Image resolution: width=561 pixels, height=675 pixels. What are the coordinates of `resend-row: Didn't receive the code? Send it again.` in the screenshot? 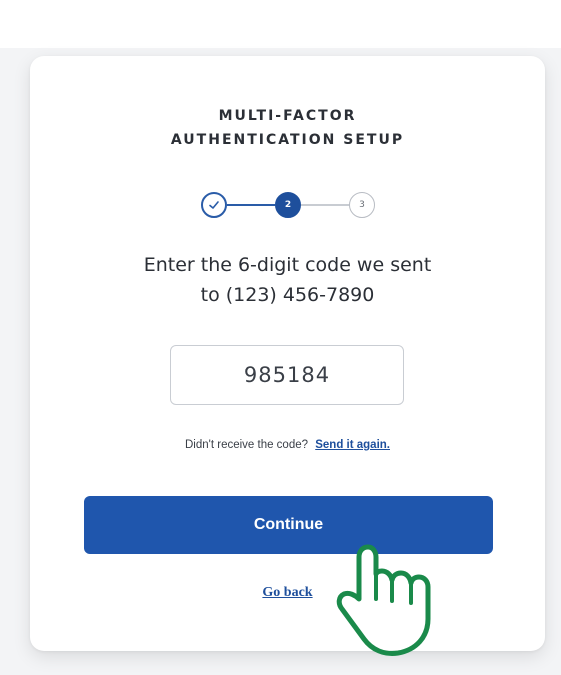 It's located at (287, 445).